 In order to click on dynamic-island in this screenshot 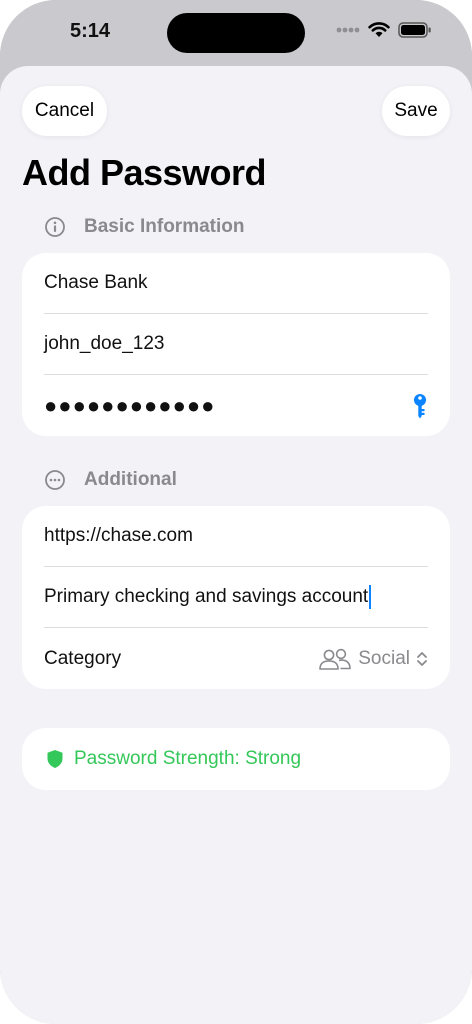, I will do `click(236, 33)`.